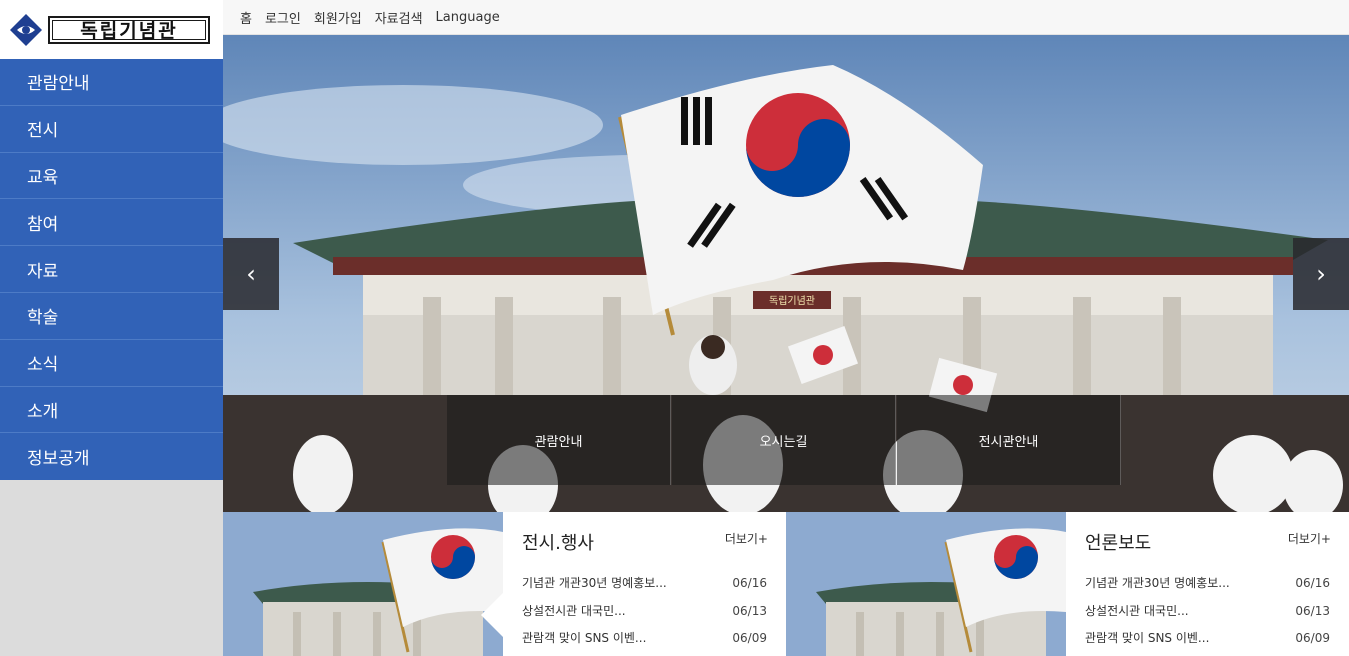  What do you see at coordinates (559, 440) in the screenshot?
I see `quick-link-visit-guide: 관람안내` at bounding box center [559, 440].